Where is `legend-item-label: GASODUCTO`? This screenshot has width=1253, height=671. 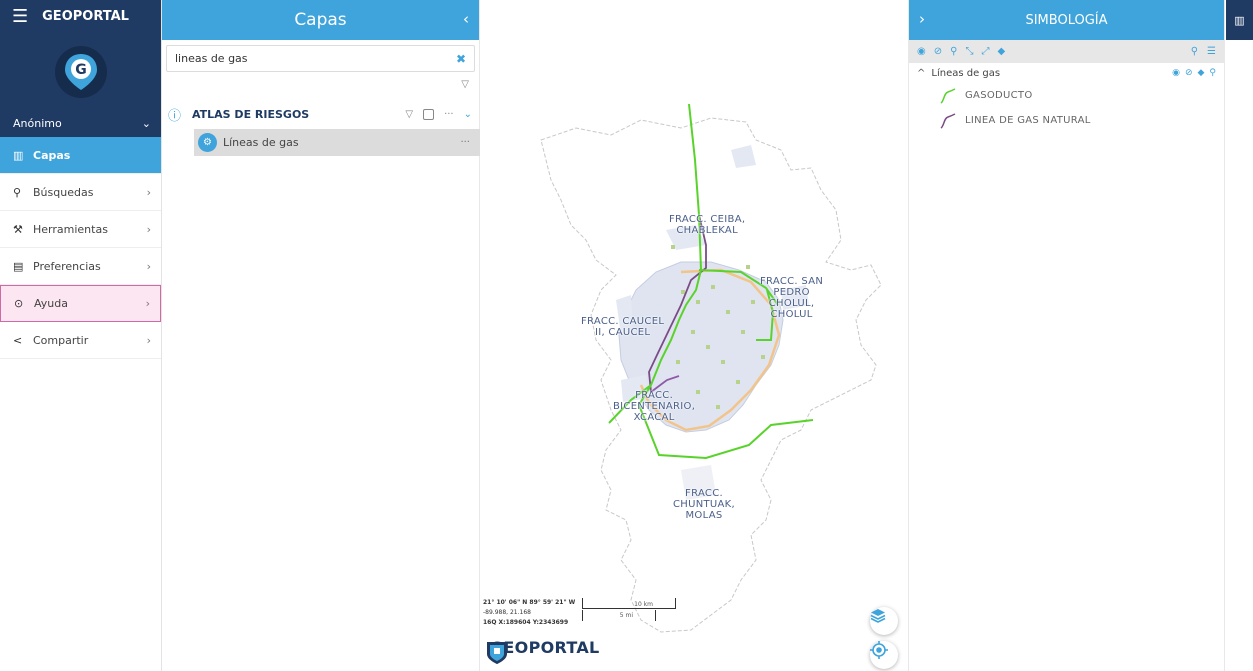 legend-item-label: GASODUCTO is located at coordinates (999, 95).